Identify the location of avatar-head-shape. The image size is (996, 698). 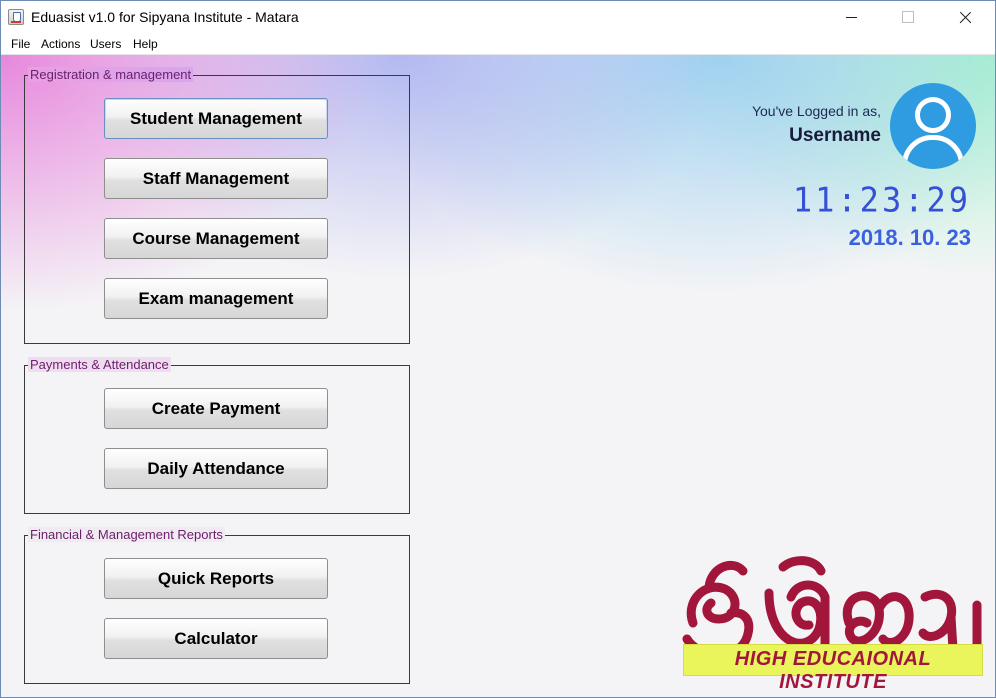
(933, 115).